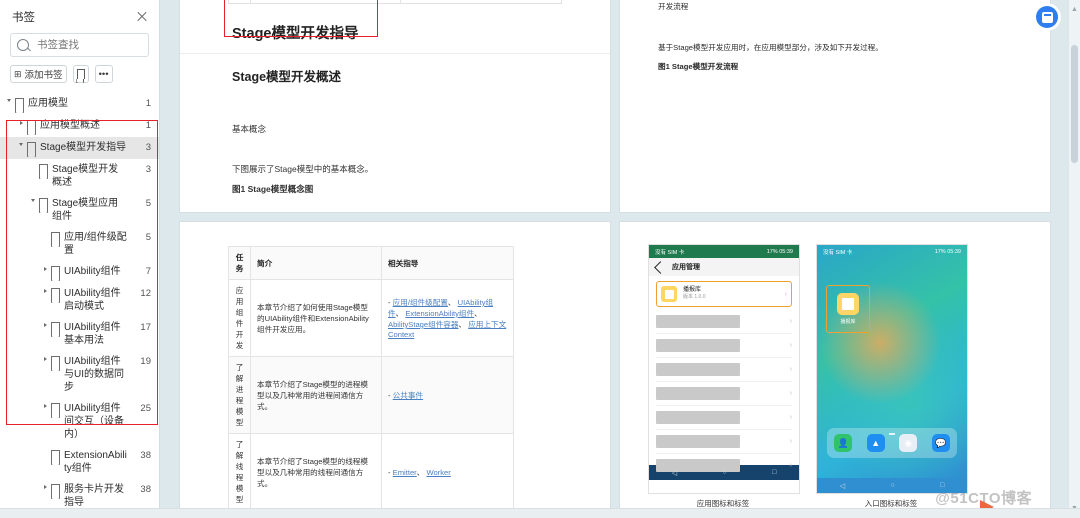 The image size is (1080, 518). I want to click on collapse-bookmarks-button, so click(80, 74).